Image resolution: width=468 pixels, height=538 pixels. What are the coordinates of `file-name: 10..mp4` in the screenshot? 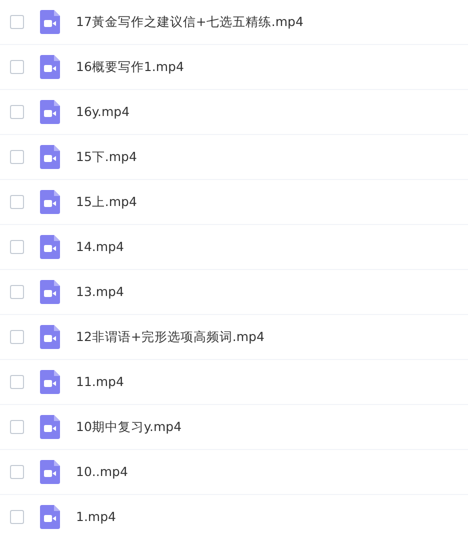 It's located at (102, 472).